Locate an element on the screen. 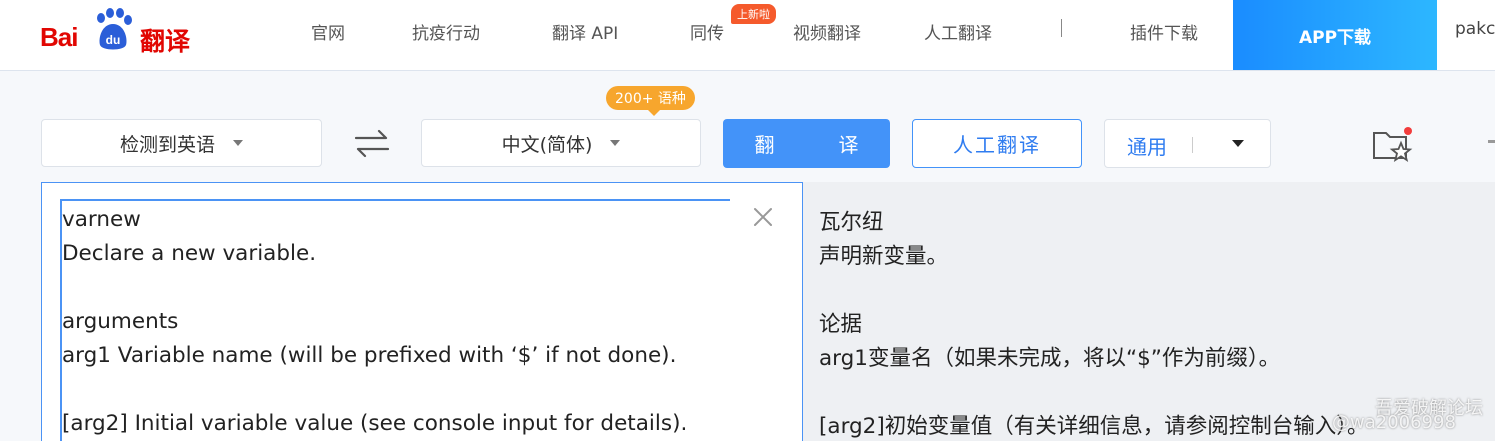 The image size is (1495, 441). nav-divider is located at coordinates (1061, 28).